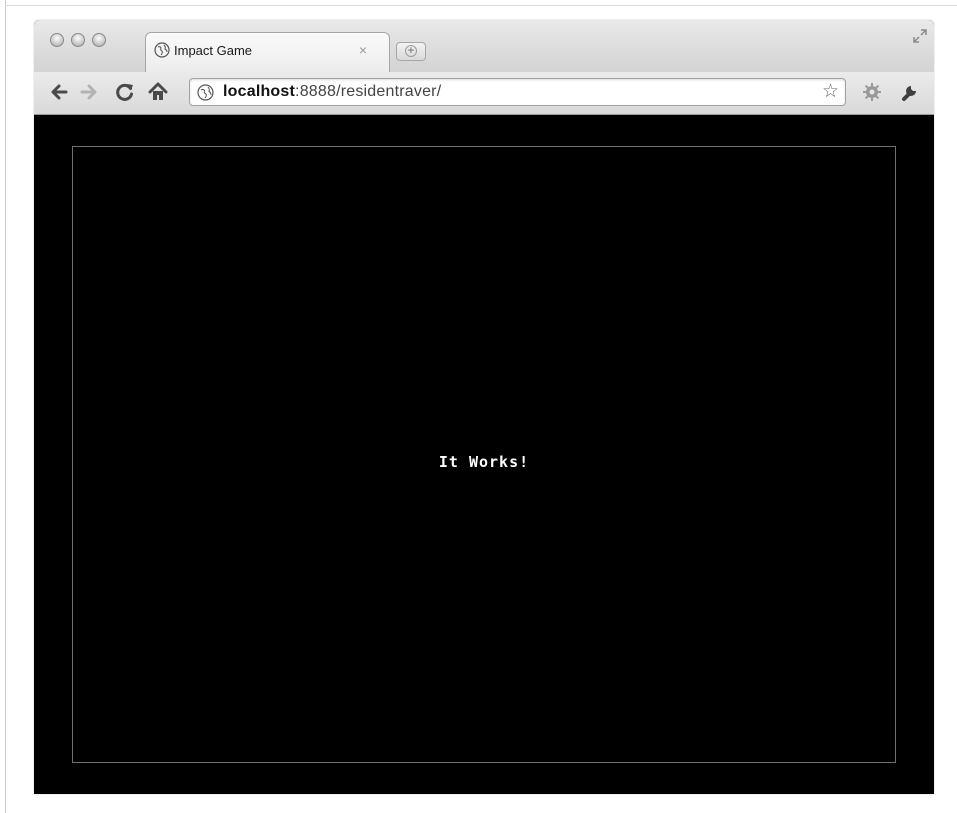 This screenshot has height=813, width=957. Describe the element at coordinates (267, 52) in the screenshot. I see `tab-impact-game: Impact Game ×` at that location.